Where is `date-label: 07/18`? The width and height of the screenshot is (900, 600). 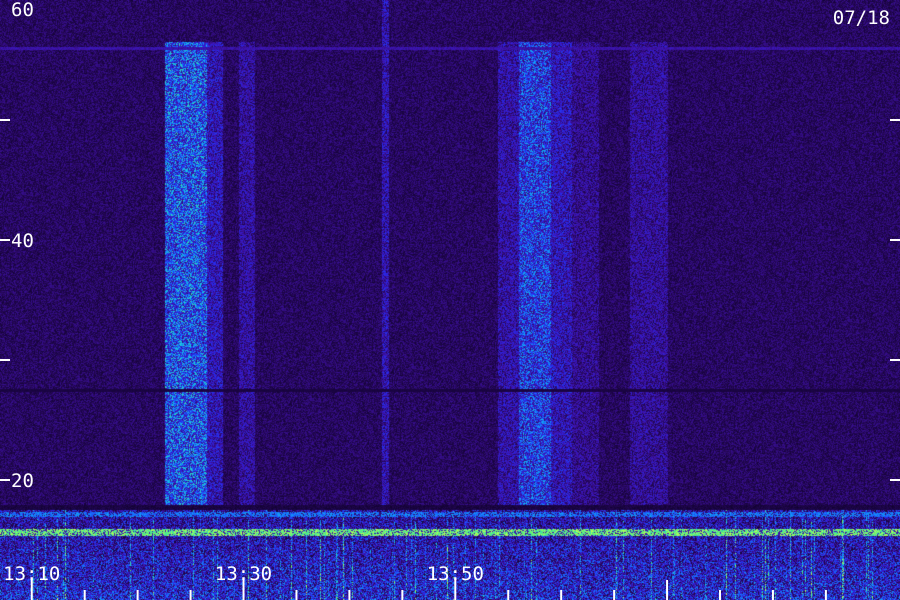
date-label: 07/18 is located at coordinates (861, 18).